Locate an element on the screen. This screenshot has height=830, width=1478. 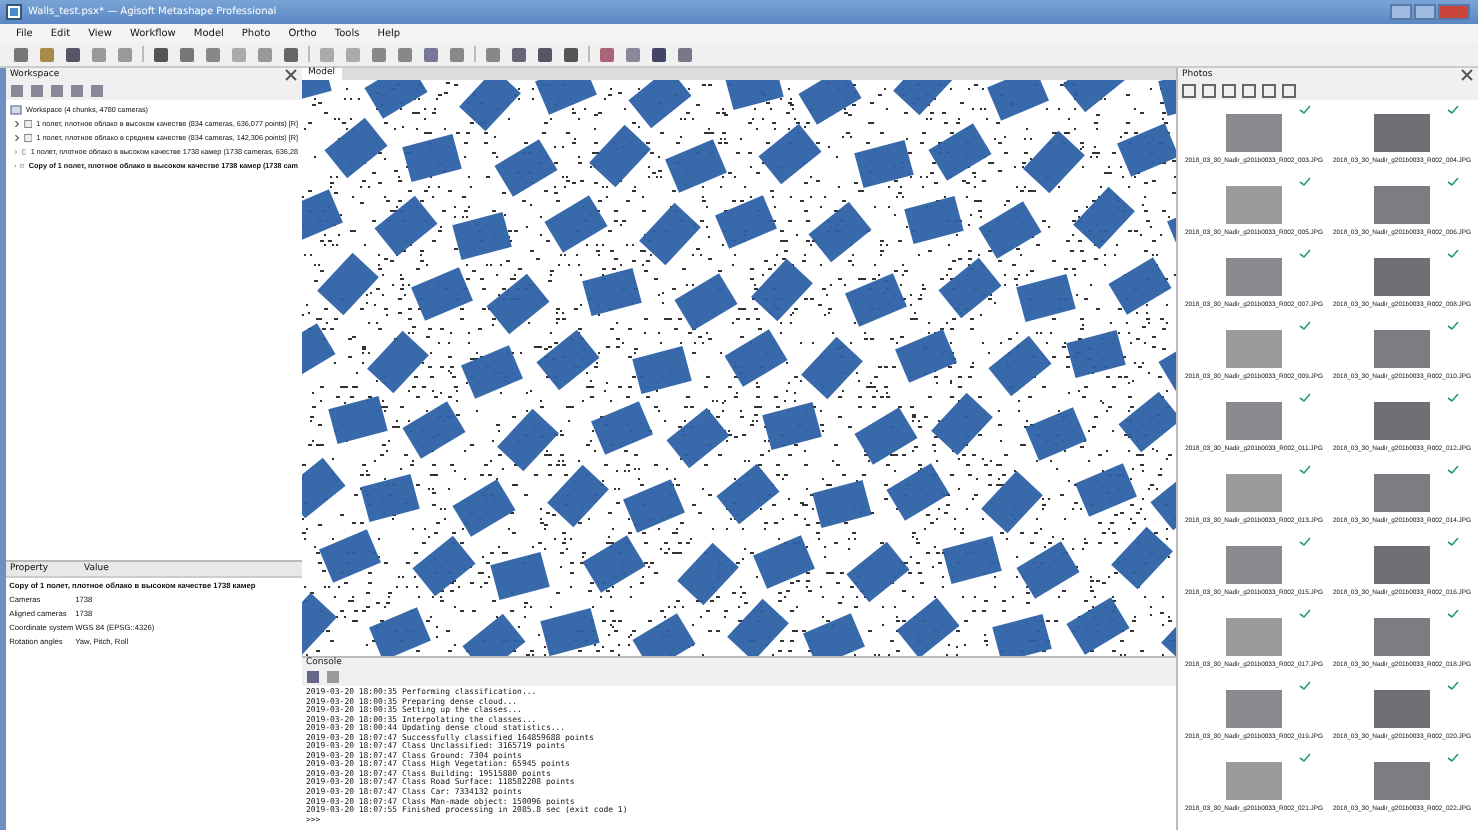
maximize-button is located at coordinates (1425, 12).